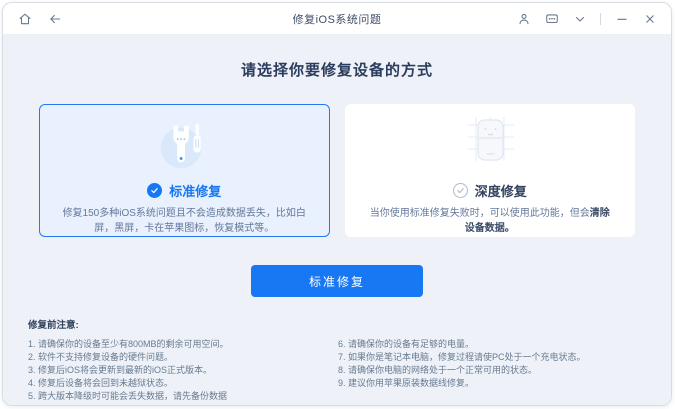  I want to click on minimize-icon, so click(621, 18).